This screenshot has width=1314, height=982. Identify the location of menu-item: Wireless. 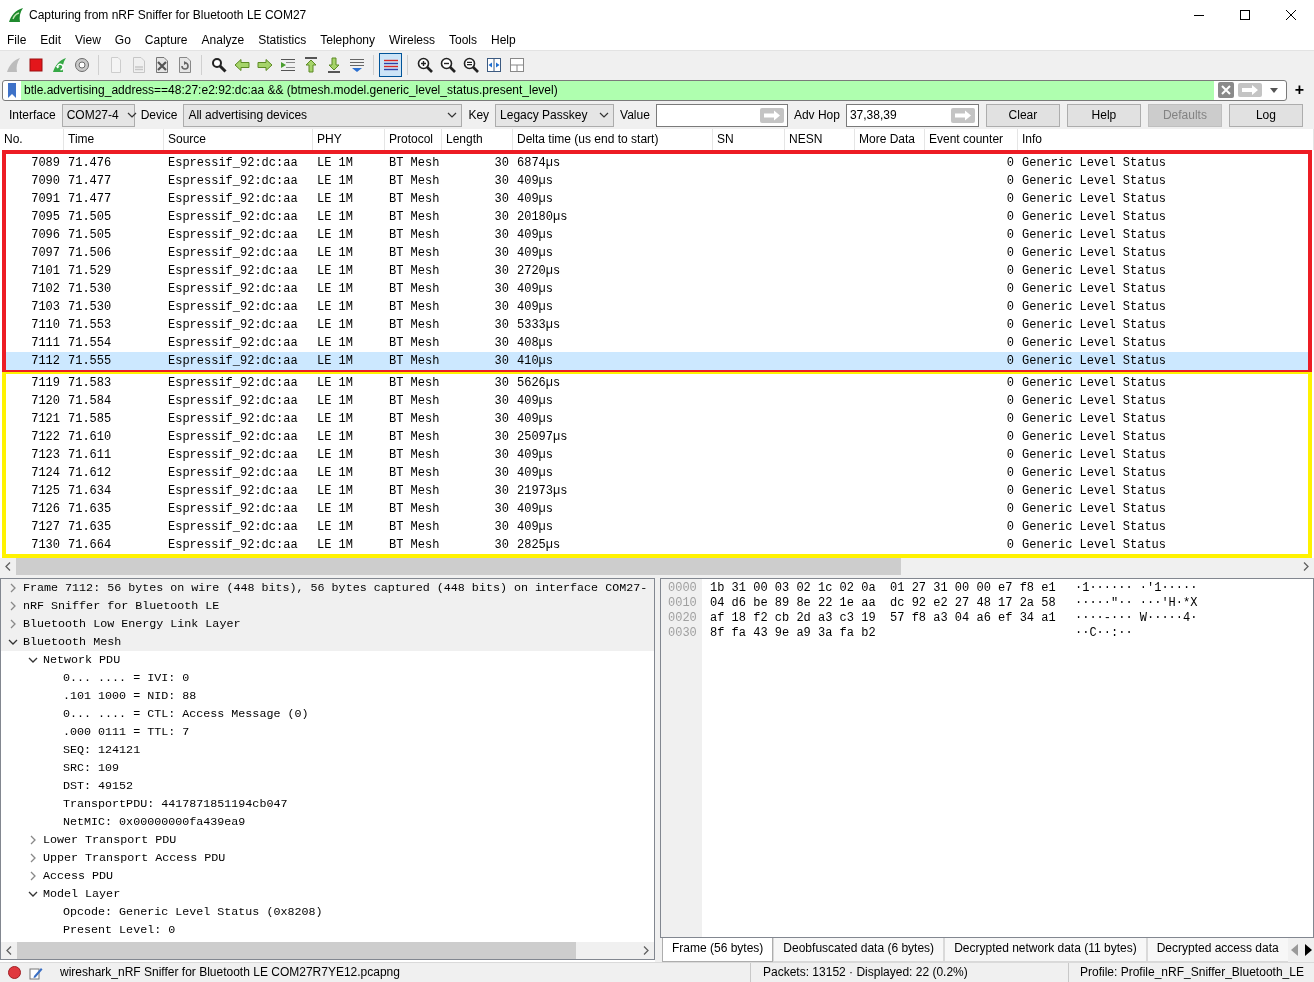
(412, 40).